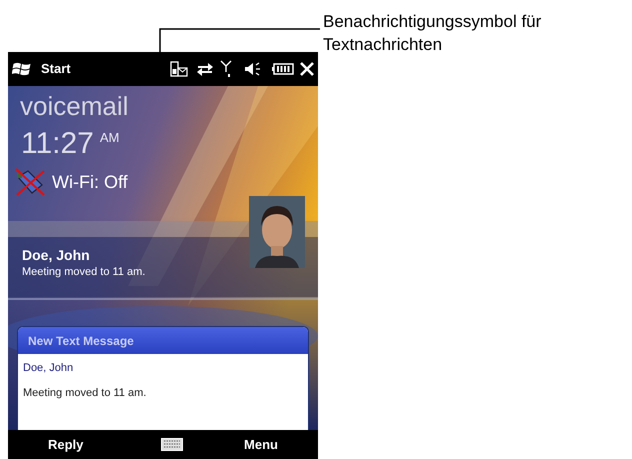 The width and height of the screenshot is (632, 459). What do you see at coordinates (66, 444) in the screenshot?
I see `reply-softkey: Reply` at bounding box center [66, 444].